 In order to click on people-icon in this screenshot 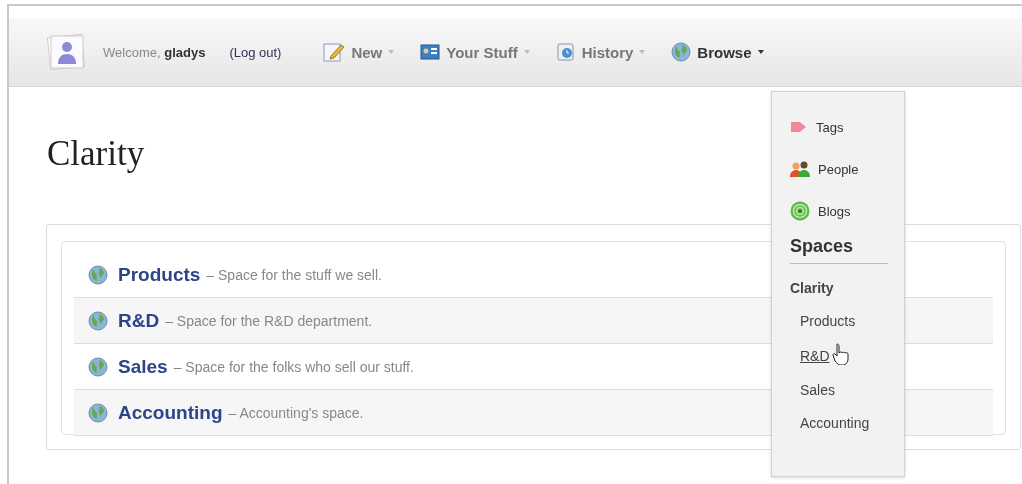, I will do `click(800, 169)`.